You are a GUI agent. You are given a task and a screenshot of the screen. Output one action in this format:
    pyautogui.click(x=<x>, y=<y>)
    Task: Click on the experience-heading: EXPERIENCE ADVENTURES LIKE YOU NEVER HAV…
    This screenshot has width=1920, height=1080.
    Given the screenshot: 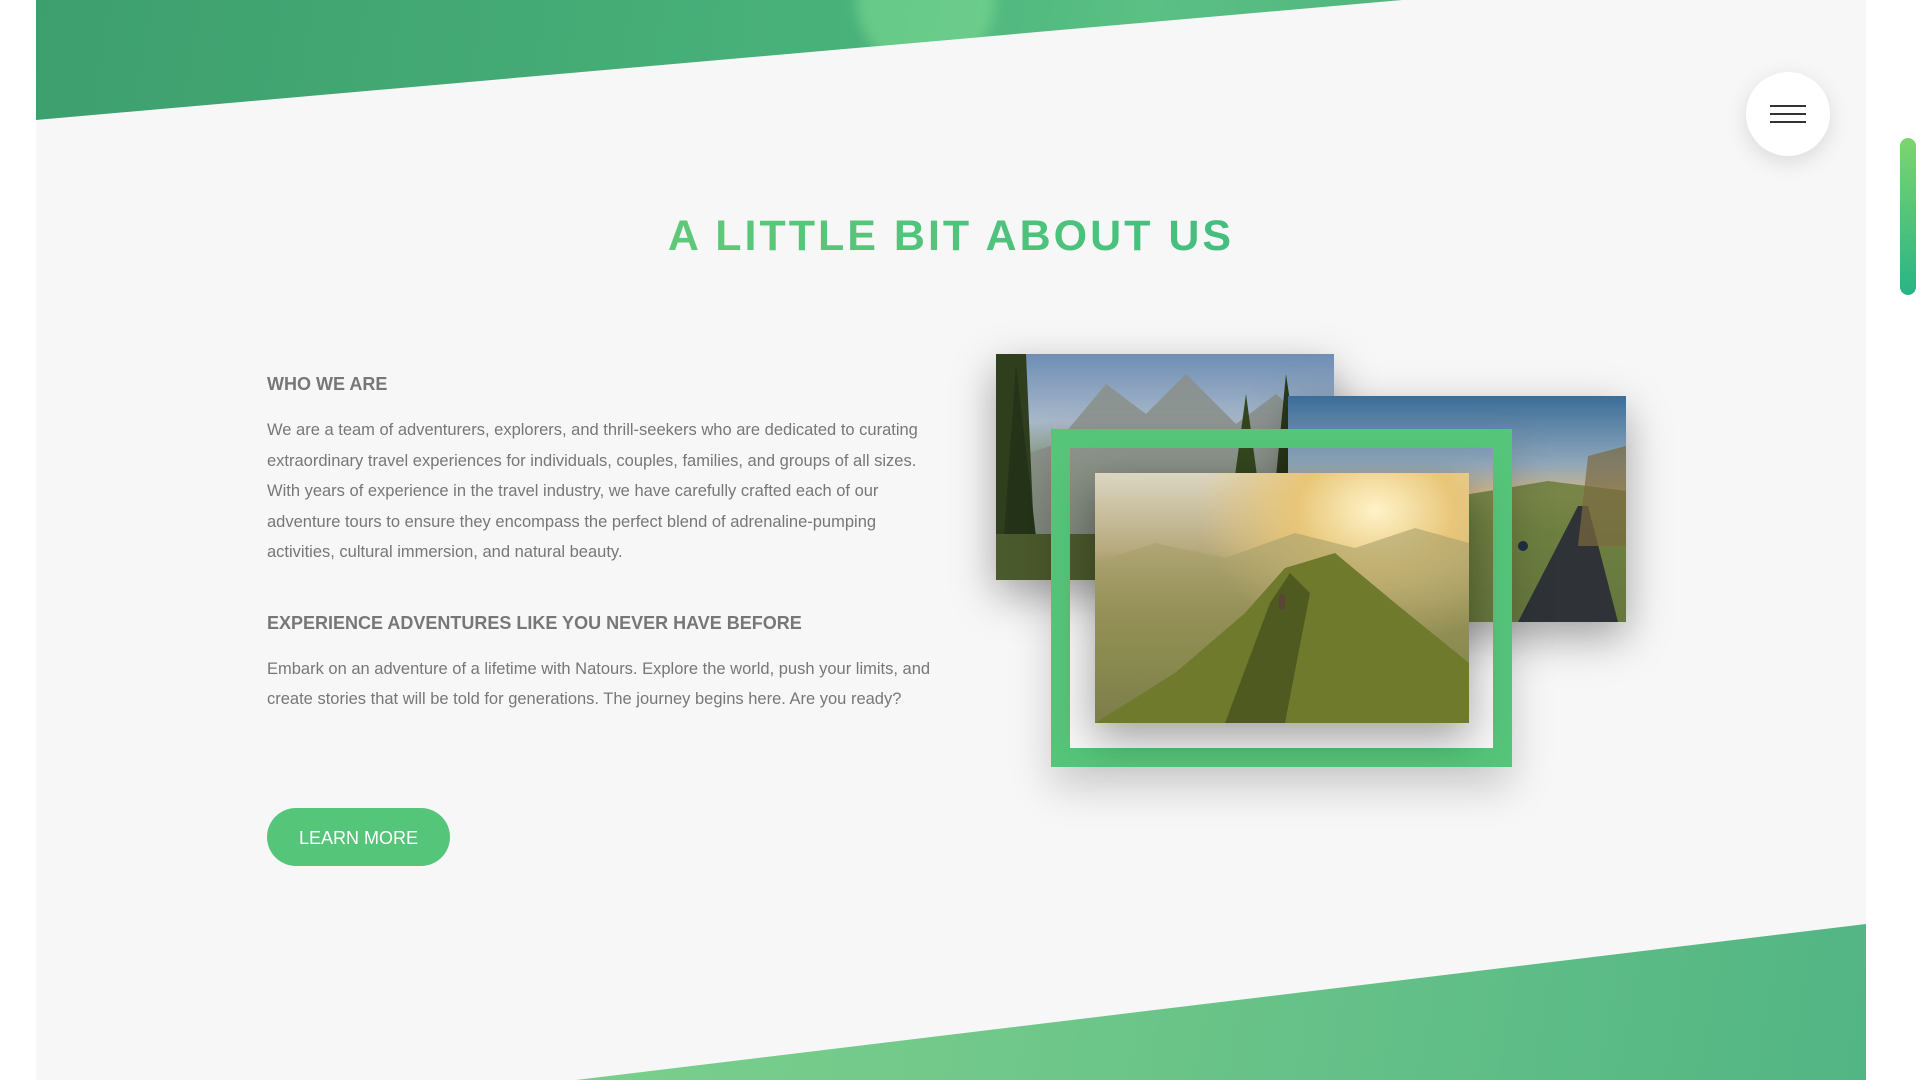 What is the action you would take?
    pyautogui.click(x=534, y=622)
    